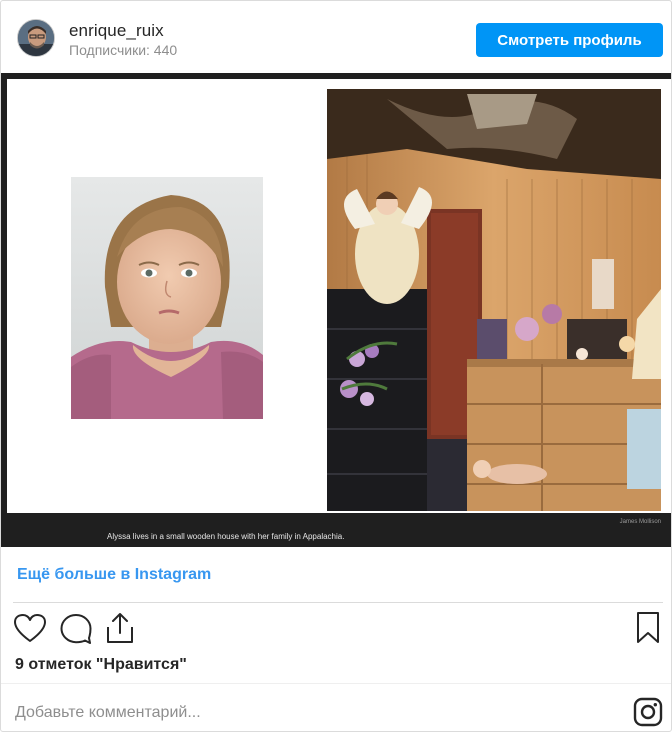 The height and width of the screenshot is (732, 672). Describe the element at coordinates (648, 630) in the screenshot. I see `bookmark-icon` at that location.